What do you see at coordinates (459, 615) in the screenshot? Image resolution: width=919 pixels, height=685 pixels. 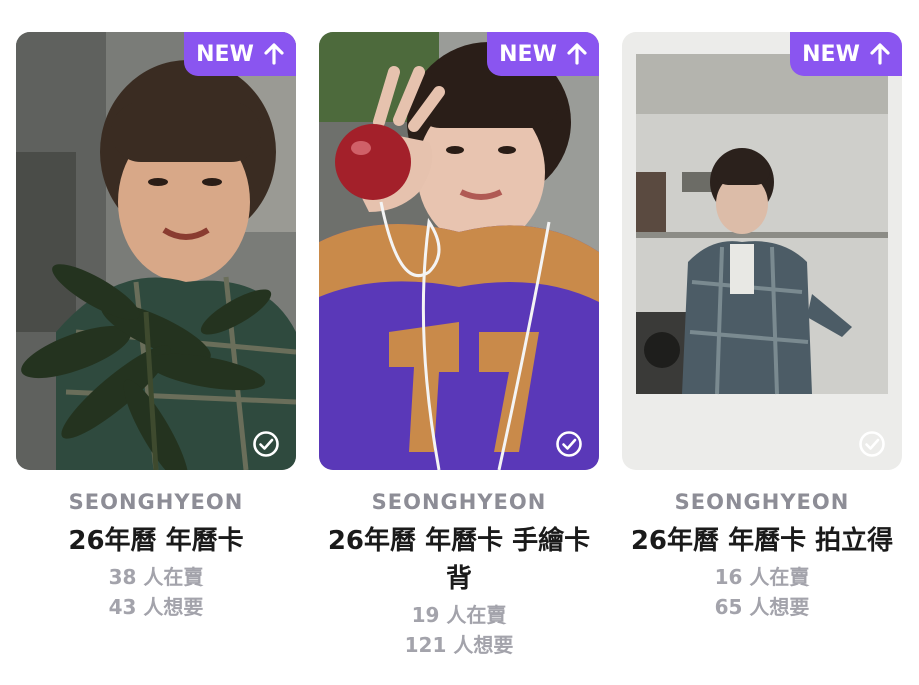 I see `selling-count: 19 人在賣` at bounding box center [459, 615].